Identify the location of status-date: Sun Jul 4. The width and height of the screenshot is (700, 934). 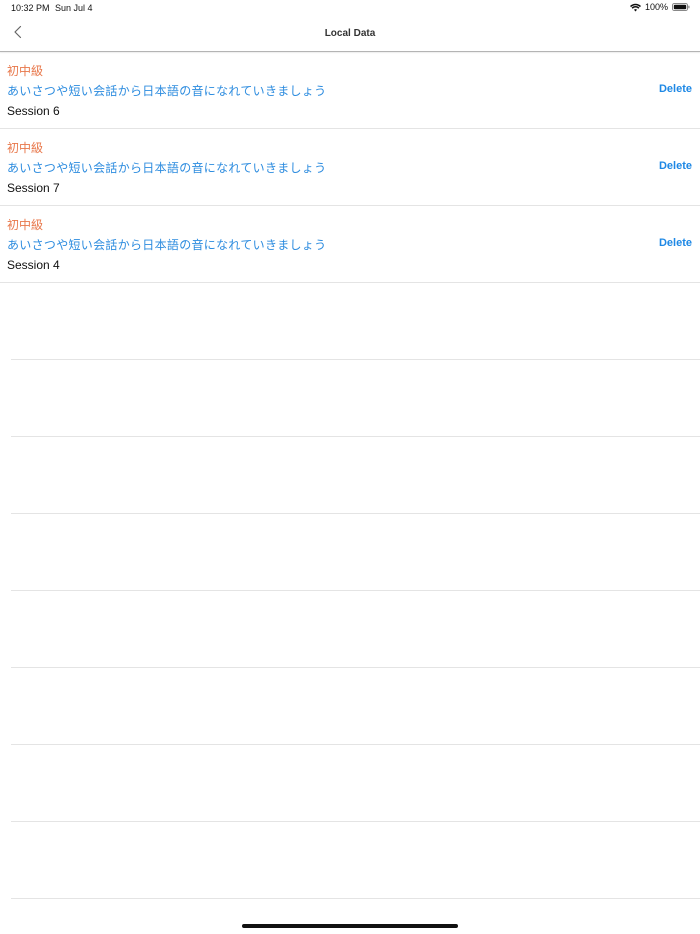
(74, 8).